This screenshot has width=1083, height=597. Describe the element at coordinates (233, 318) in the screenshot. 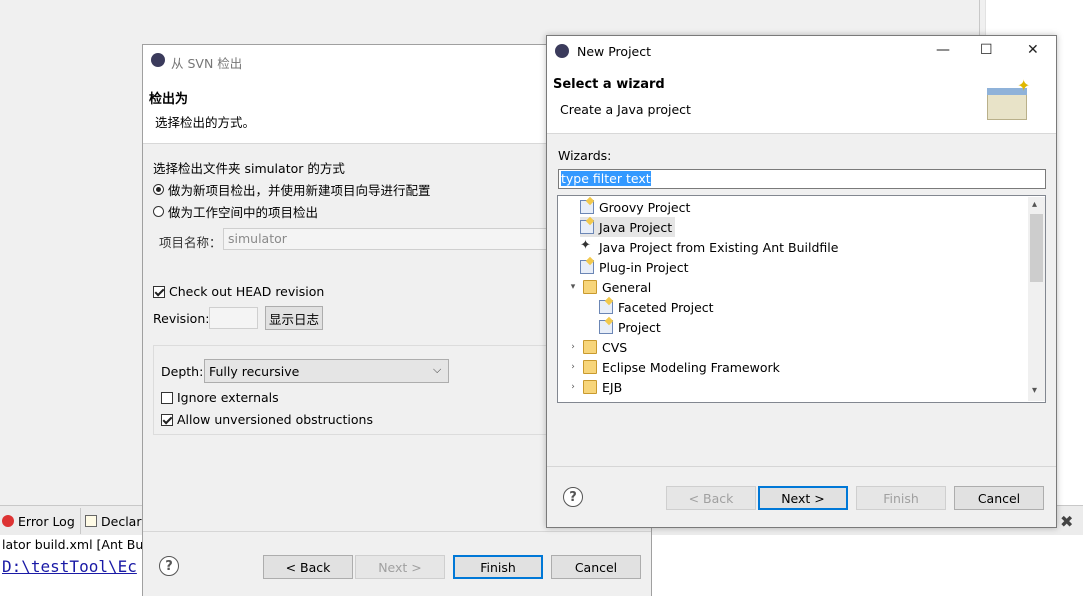

I see `revision-input` at that location.